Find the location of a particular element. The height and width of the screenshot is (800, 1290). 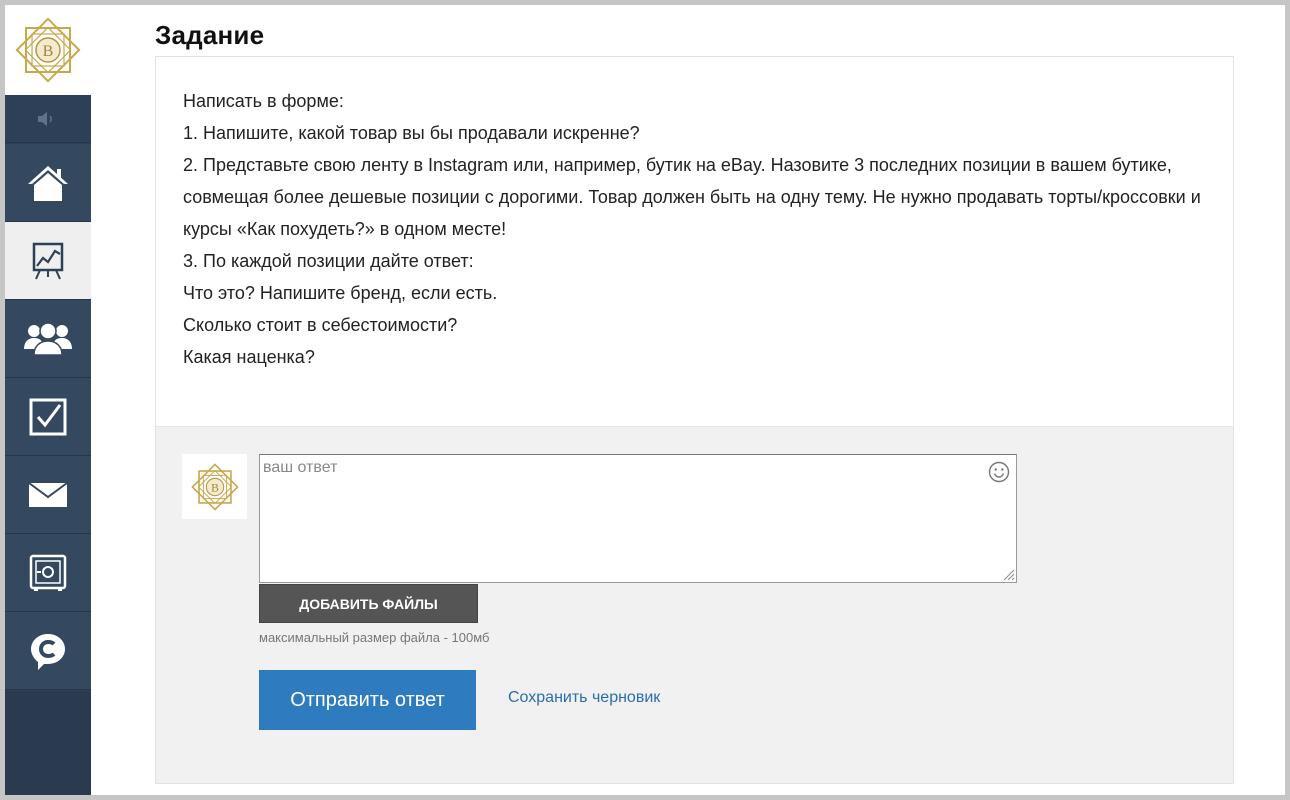

submit-answer-button: Отправить ответ is located at coordinates (367, 700).